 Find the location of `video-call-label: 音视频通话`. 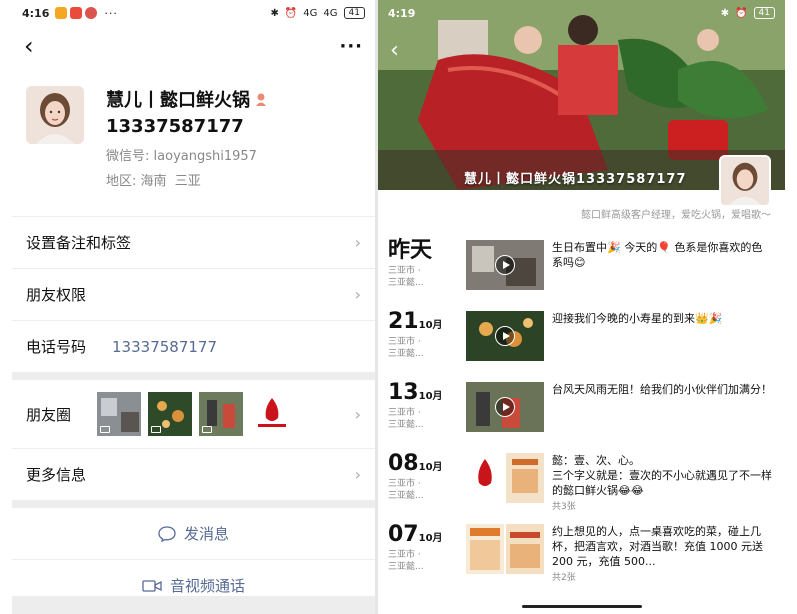

video-call-label: 音视频通话 is located at coordinates (207, 586).